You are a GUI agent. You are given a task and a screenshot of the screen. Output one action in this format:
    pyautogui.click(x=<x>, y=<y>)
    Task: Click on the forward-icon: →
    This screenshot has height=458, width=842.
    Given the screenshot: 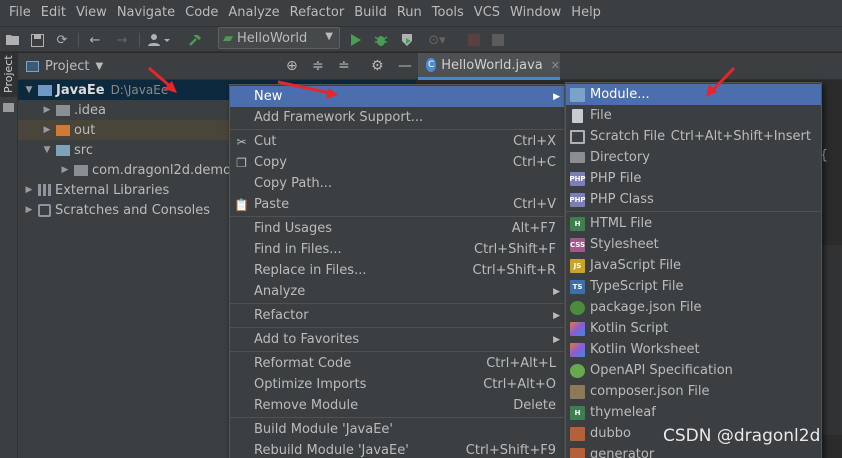 What is the action you would take?
    pyautogui.click(x=122, y=40)
    